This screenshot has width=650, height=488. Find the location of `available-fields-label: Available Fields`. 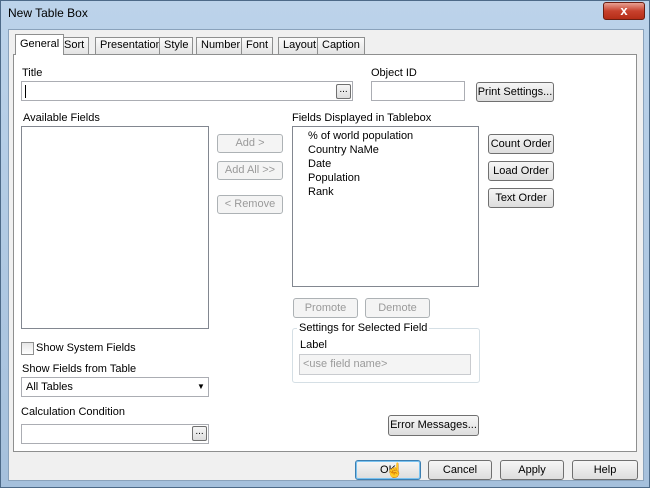

available-fields-label: Available Fields is located at coordinates (61, 118).